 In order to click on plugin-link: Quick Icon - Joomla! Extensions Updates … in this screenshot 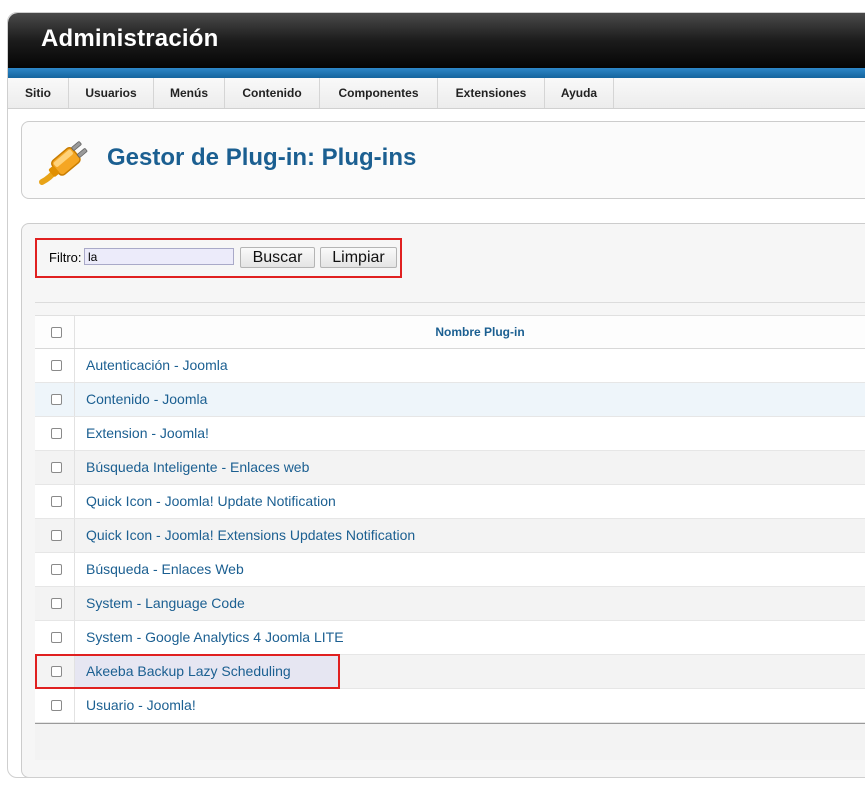, I will do `click(250, 535)`.